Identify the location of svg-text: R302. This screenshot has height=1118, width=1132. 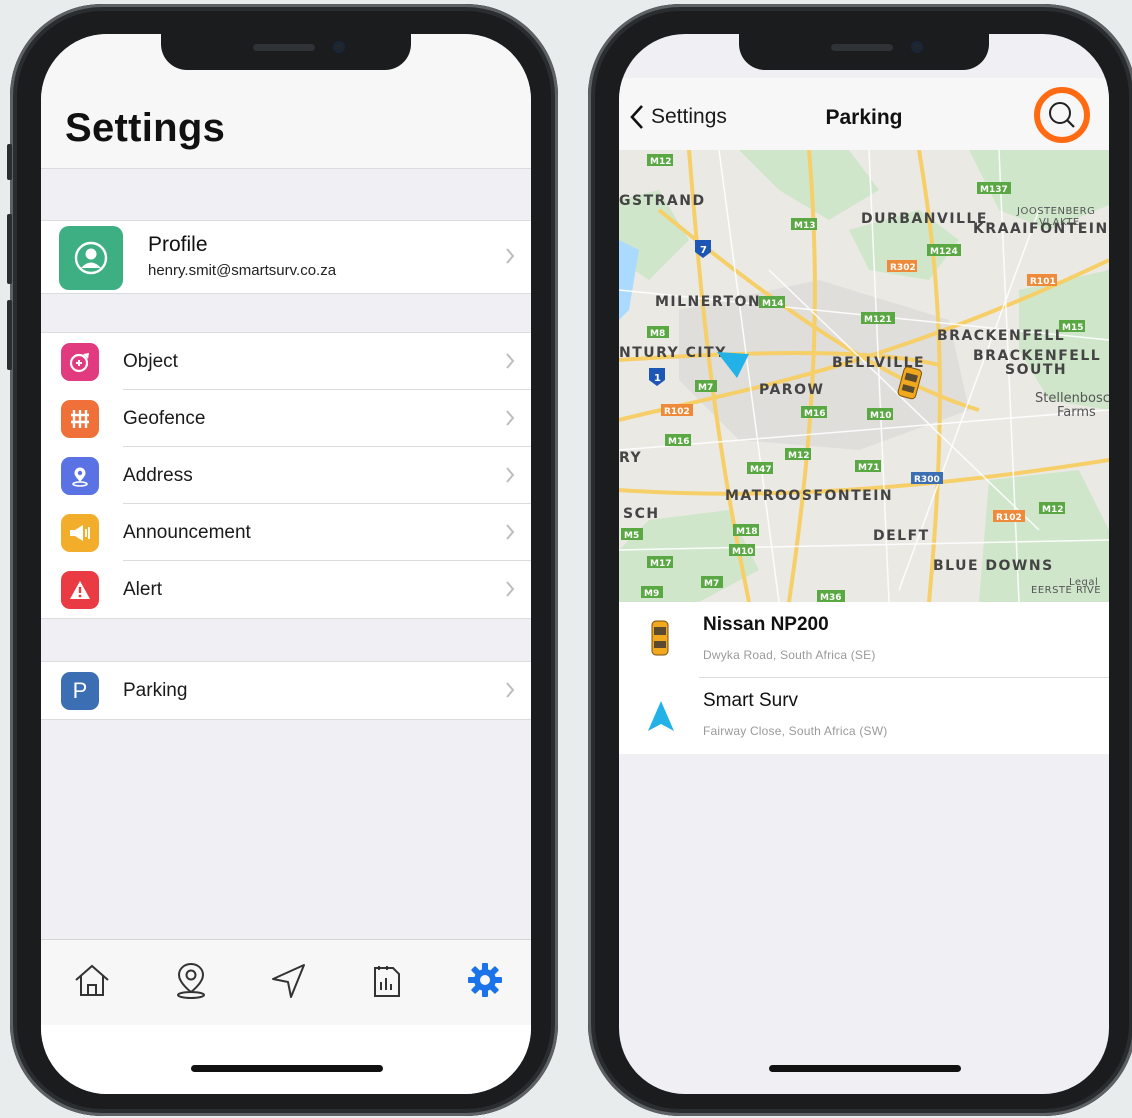
(903, 268).